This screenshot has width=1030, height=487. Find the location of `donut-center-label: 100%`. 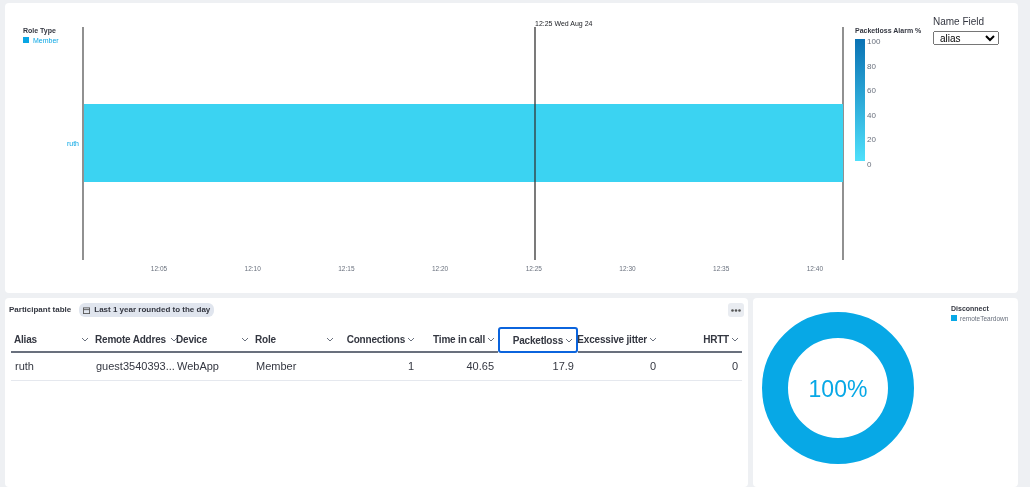

donut-center-label: 100% is located at coordinates (838, 389).